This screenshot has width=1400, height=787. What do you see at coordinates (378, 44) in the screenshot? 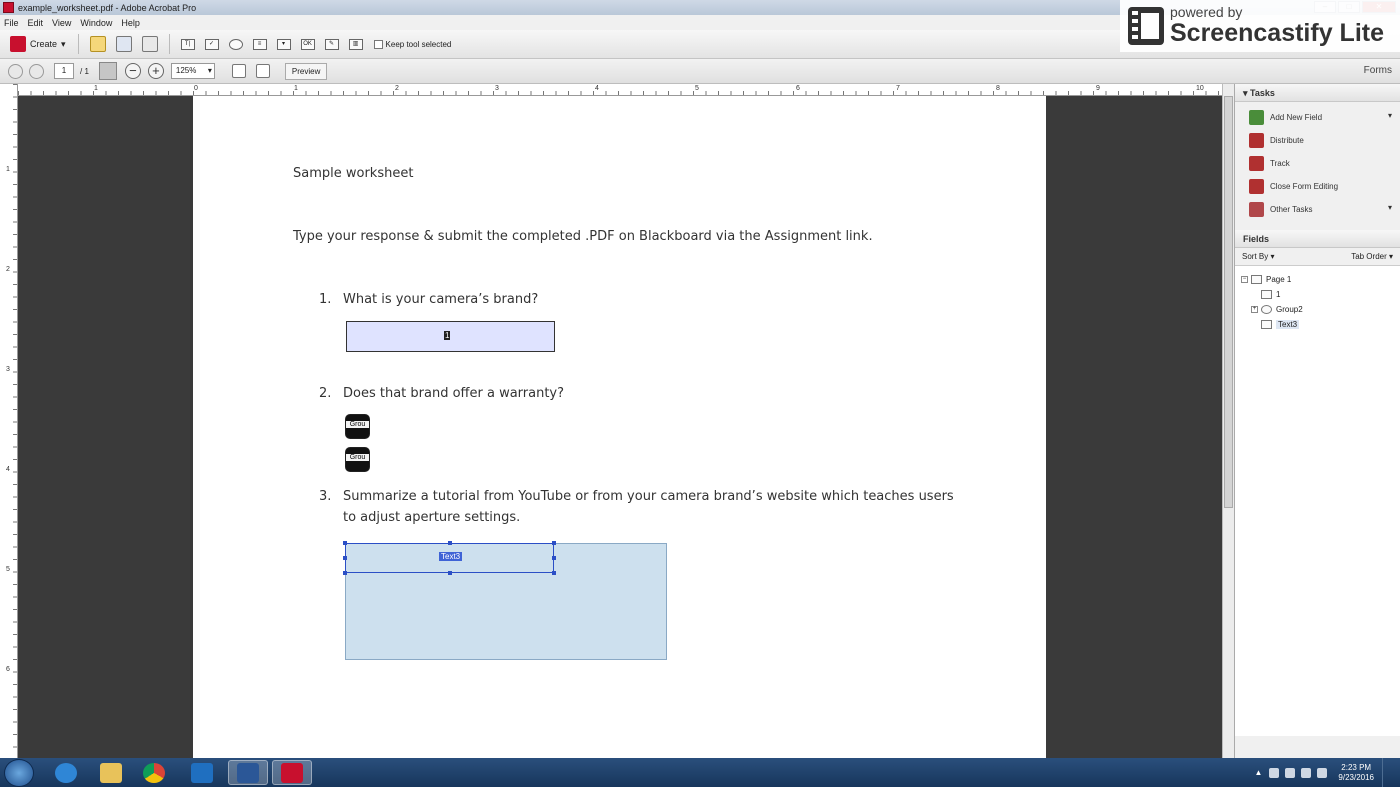
I see `keep-tool-checkbox` at bounding box center [378, 44].